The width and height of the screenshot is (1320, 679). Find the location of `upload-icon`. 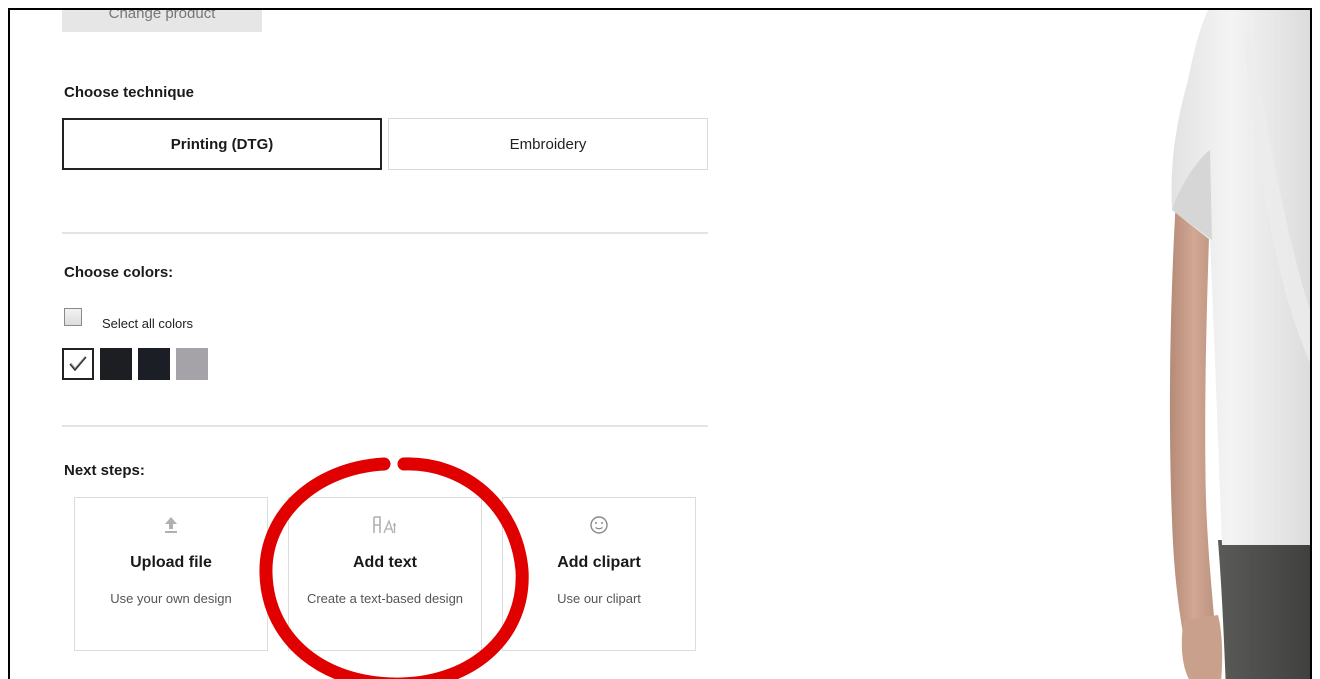

upload-icon is located at coordinates (171, 525).